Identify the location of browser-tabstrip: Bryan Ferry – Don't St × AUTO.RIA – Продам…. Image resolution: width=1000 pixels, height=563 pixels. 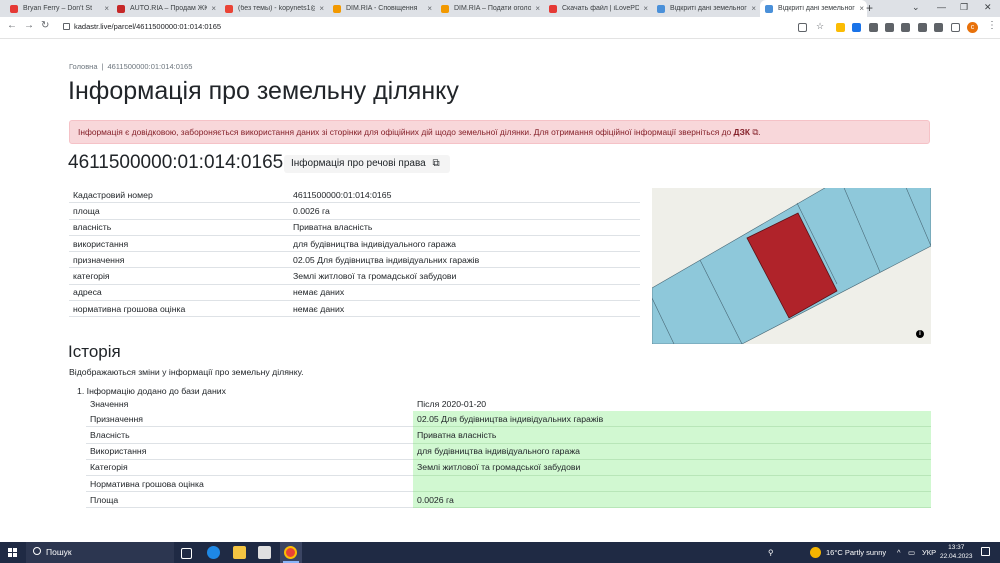
(500, 8).